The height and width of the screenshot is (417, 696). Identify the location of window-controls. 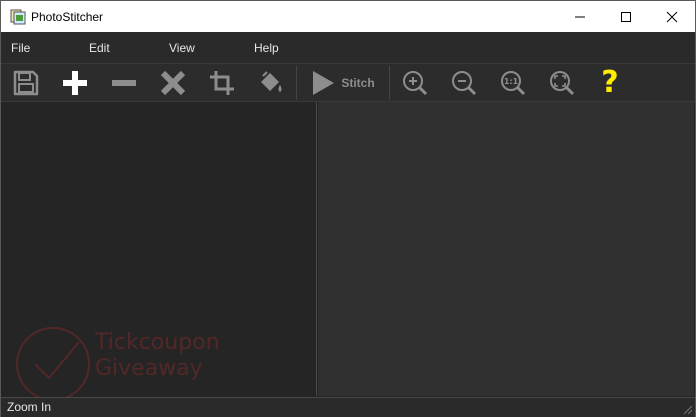
(626, 16).